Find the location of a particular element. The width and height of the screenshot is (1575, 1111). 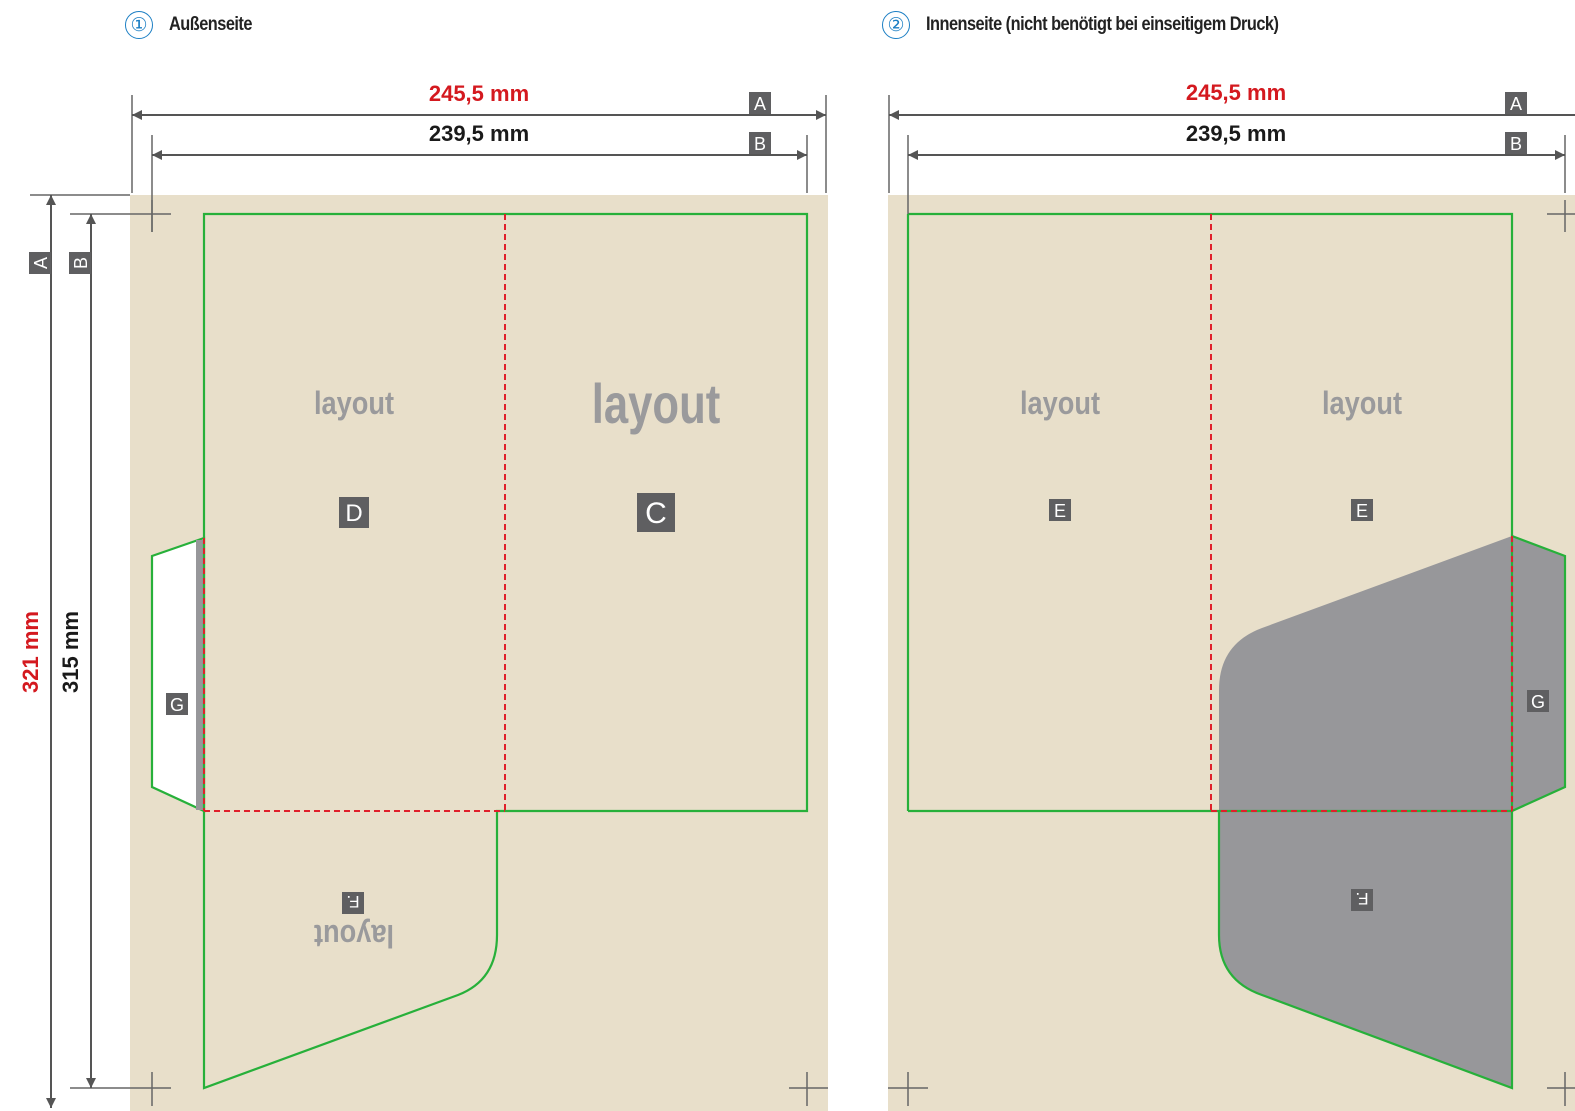

badge-e-right: E is located at coordinates (1362, 510).